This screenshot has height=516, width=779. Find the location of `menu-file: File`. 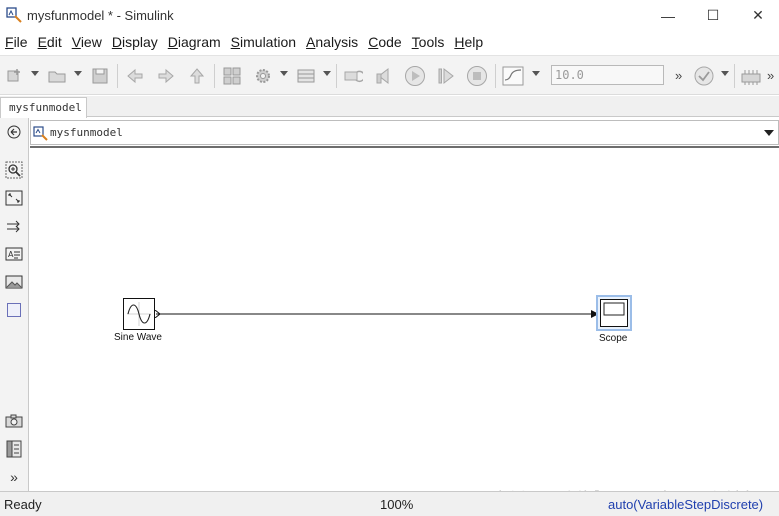

menu-file: File is located at coordinates (16, 42).